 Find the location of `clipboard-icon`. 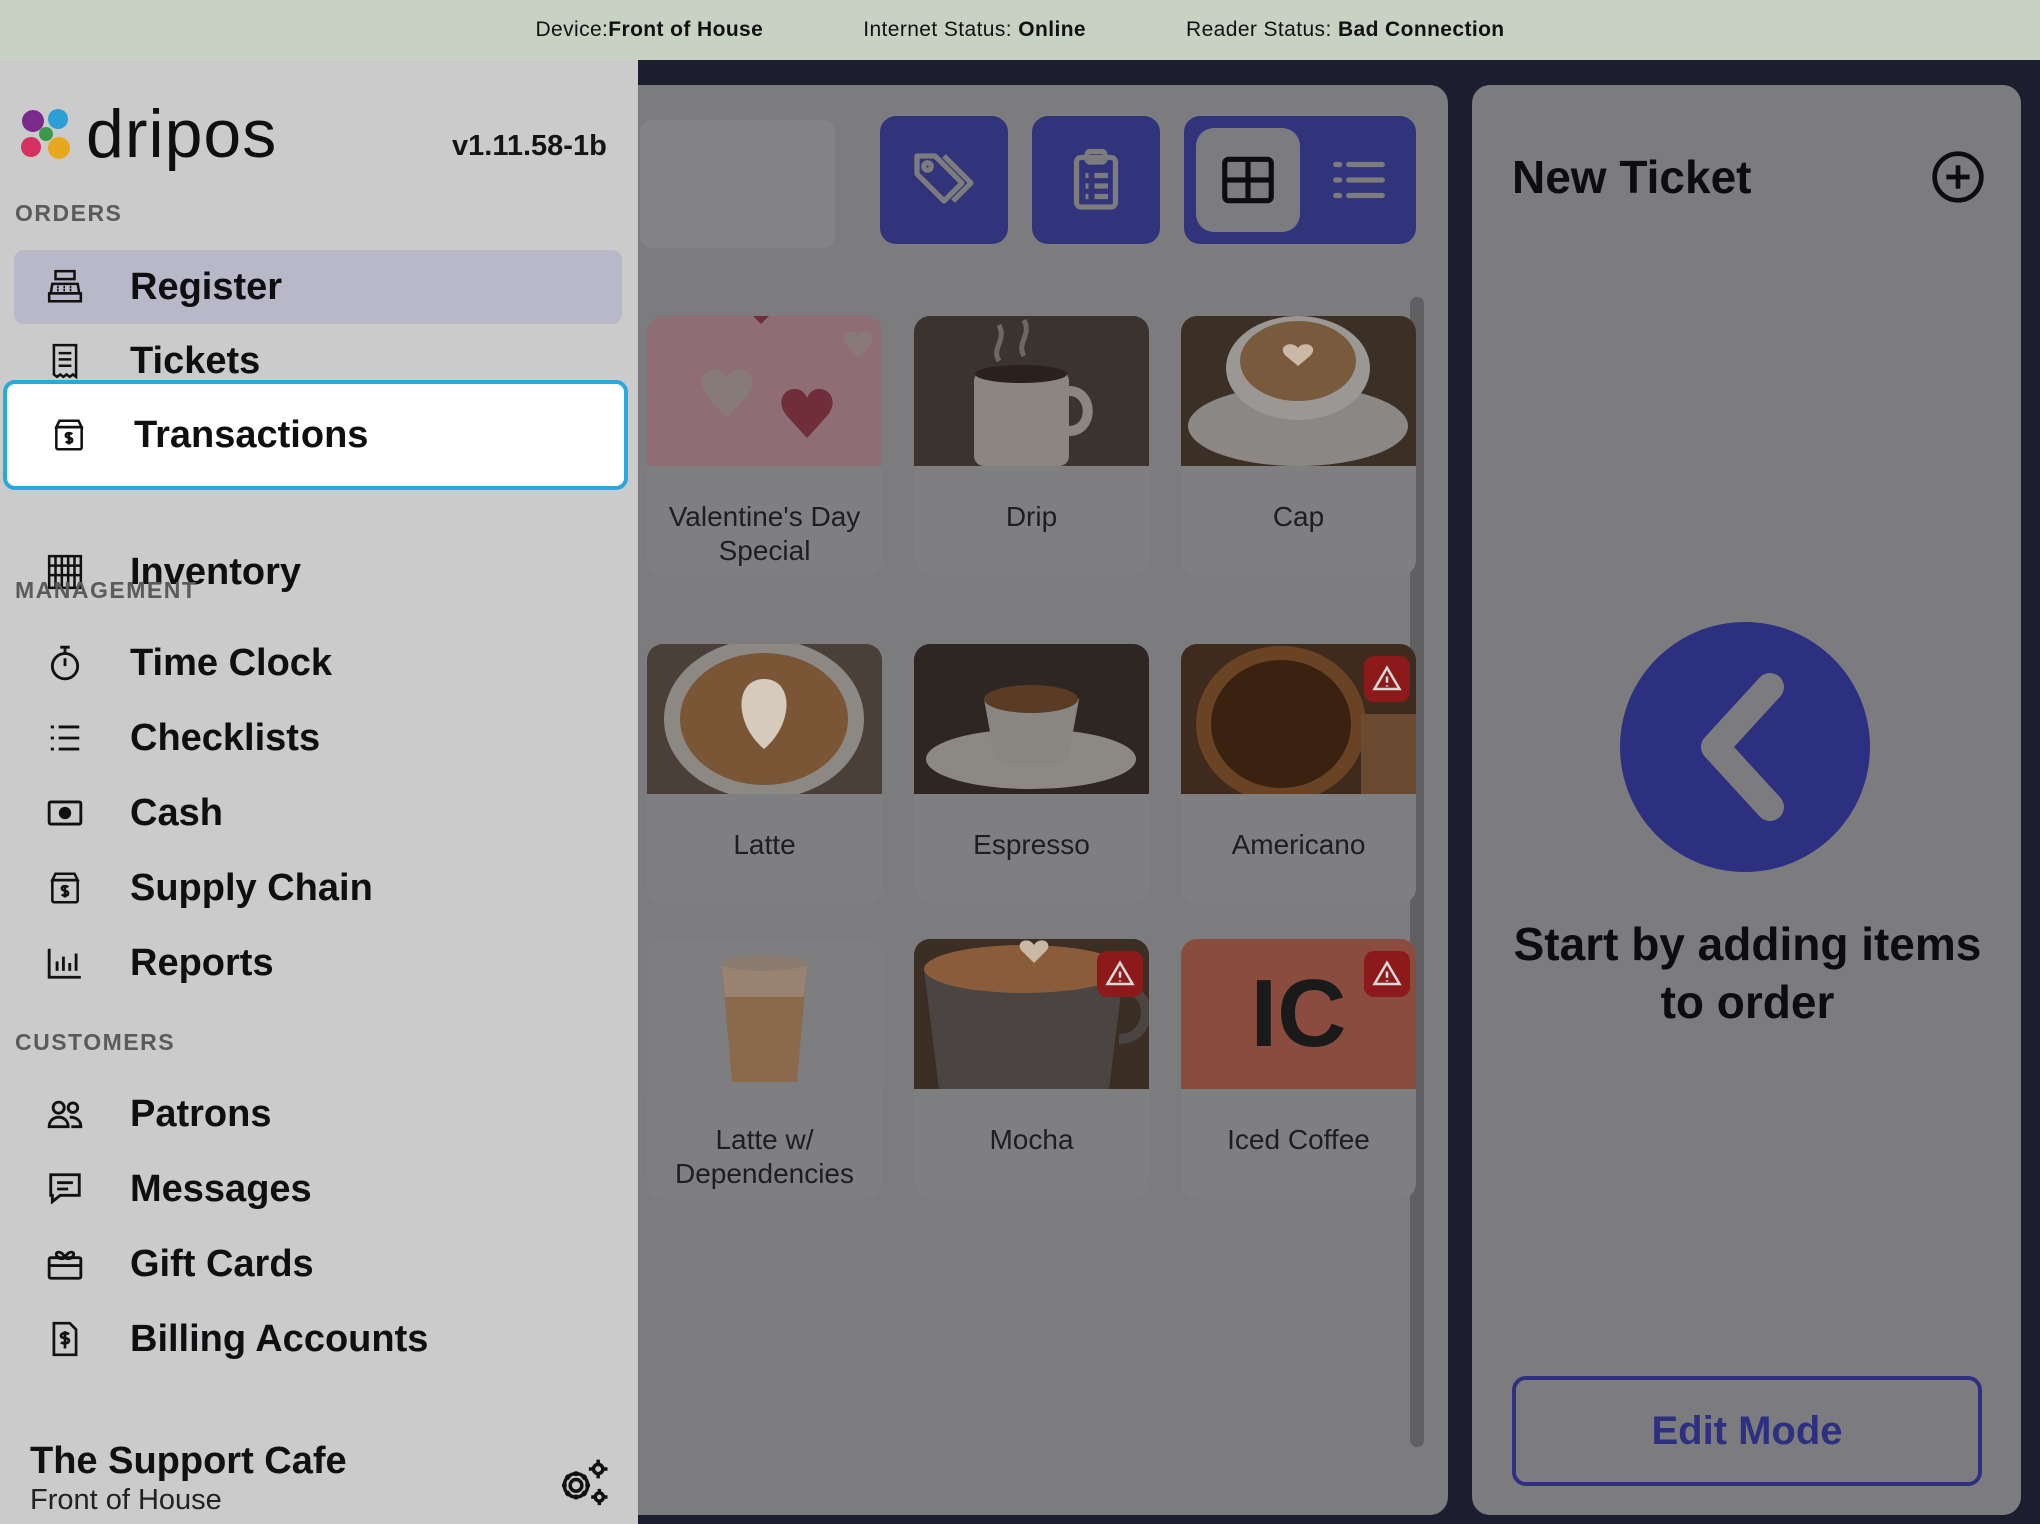

clipboard-icon is located at coordinates (1096, 179).